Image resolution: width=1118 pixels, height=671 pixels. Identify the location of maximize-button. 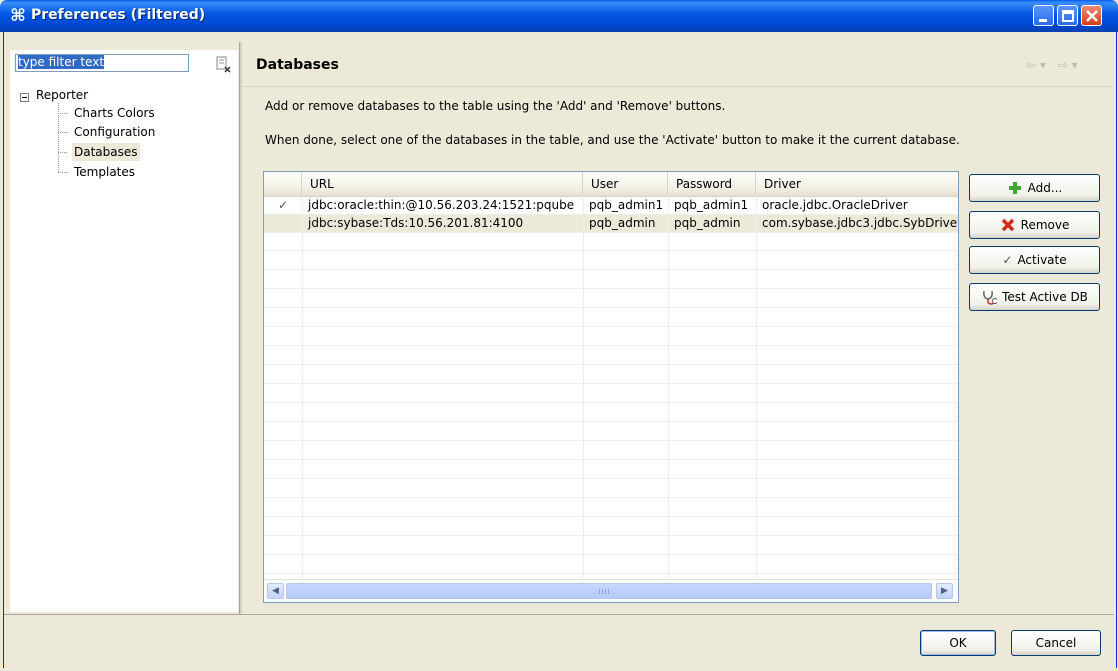
(1067, 15).